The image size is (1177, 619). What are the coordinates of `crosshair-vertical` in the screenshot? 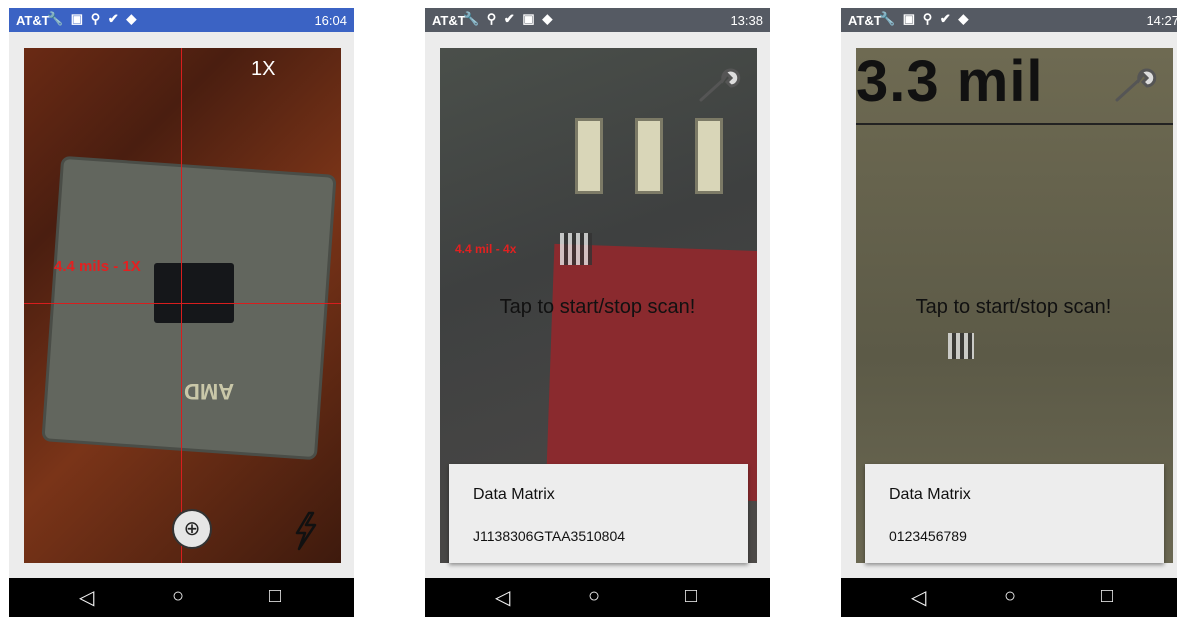 It's located at (181, 305).